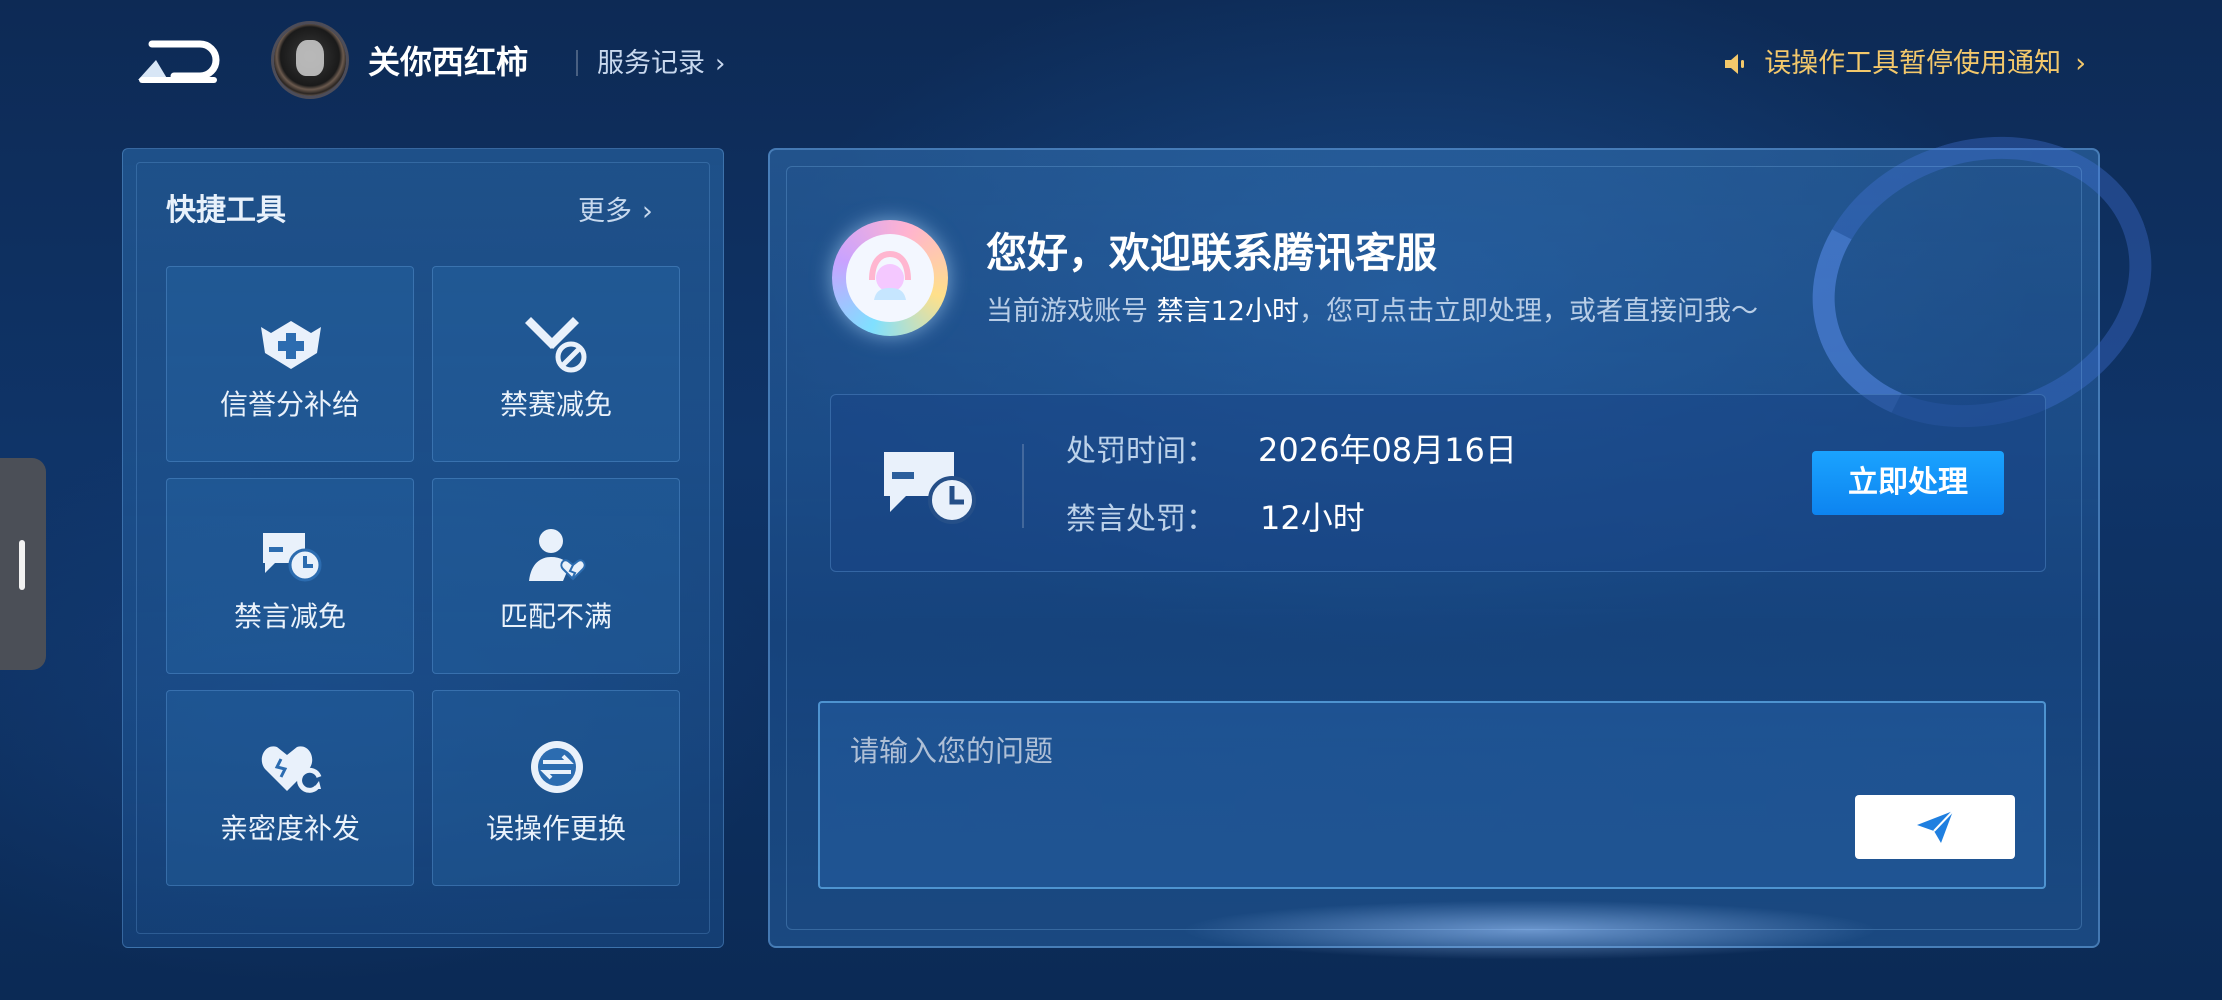 The height and width of the screenshot is (1000, 2222). I want to click on back-arrow-icon, so click(179, 61).